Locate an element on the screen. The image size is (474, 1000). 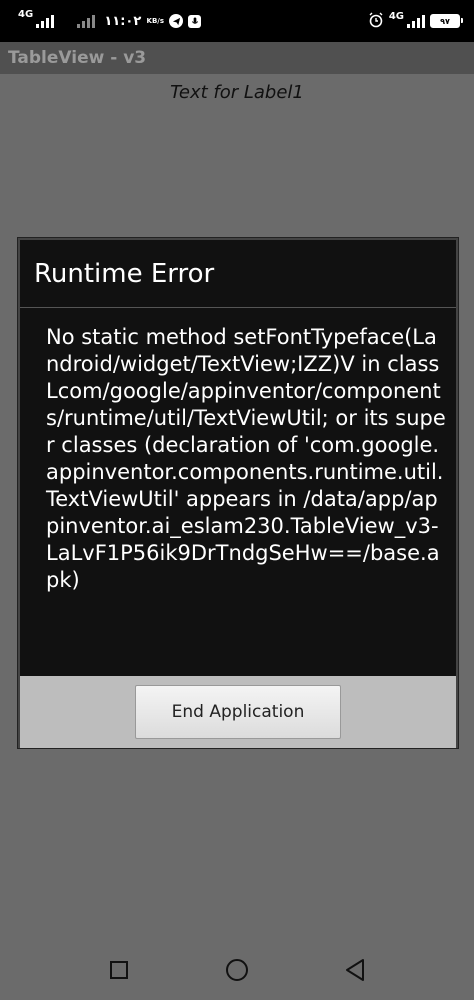
dialog-header: Runtime Error is located at coordinates (238, 274).